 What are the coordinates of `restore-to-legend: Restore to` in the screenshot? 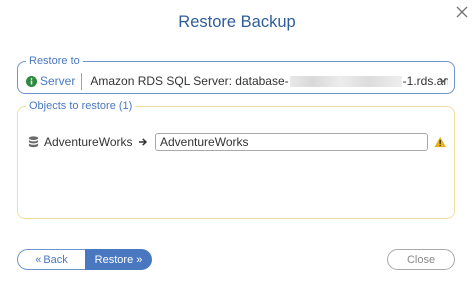 It's located at (54, 61).